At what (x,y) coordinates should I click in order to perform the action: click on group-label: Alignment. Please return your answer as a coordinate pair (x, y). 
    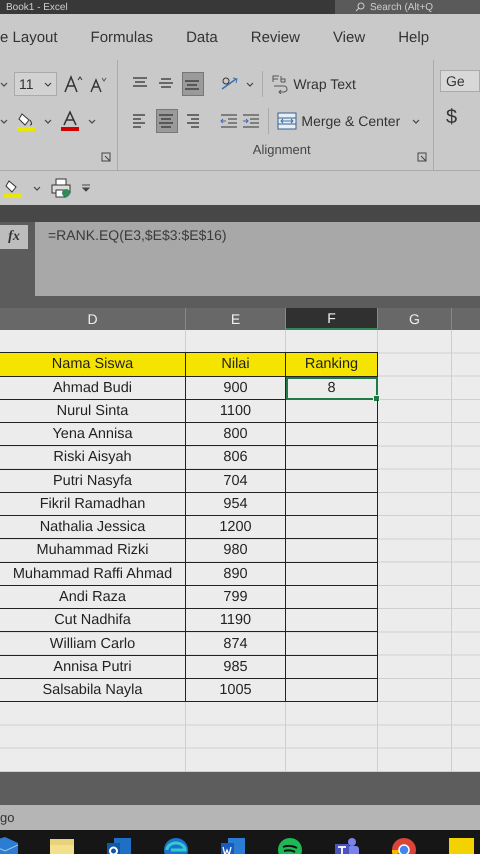
    Looking at the image, I should click on (282, 149).